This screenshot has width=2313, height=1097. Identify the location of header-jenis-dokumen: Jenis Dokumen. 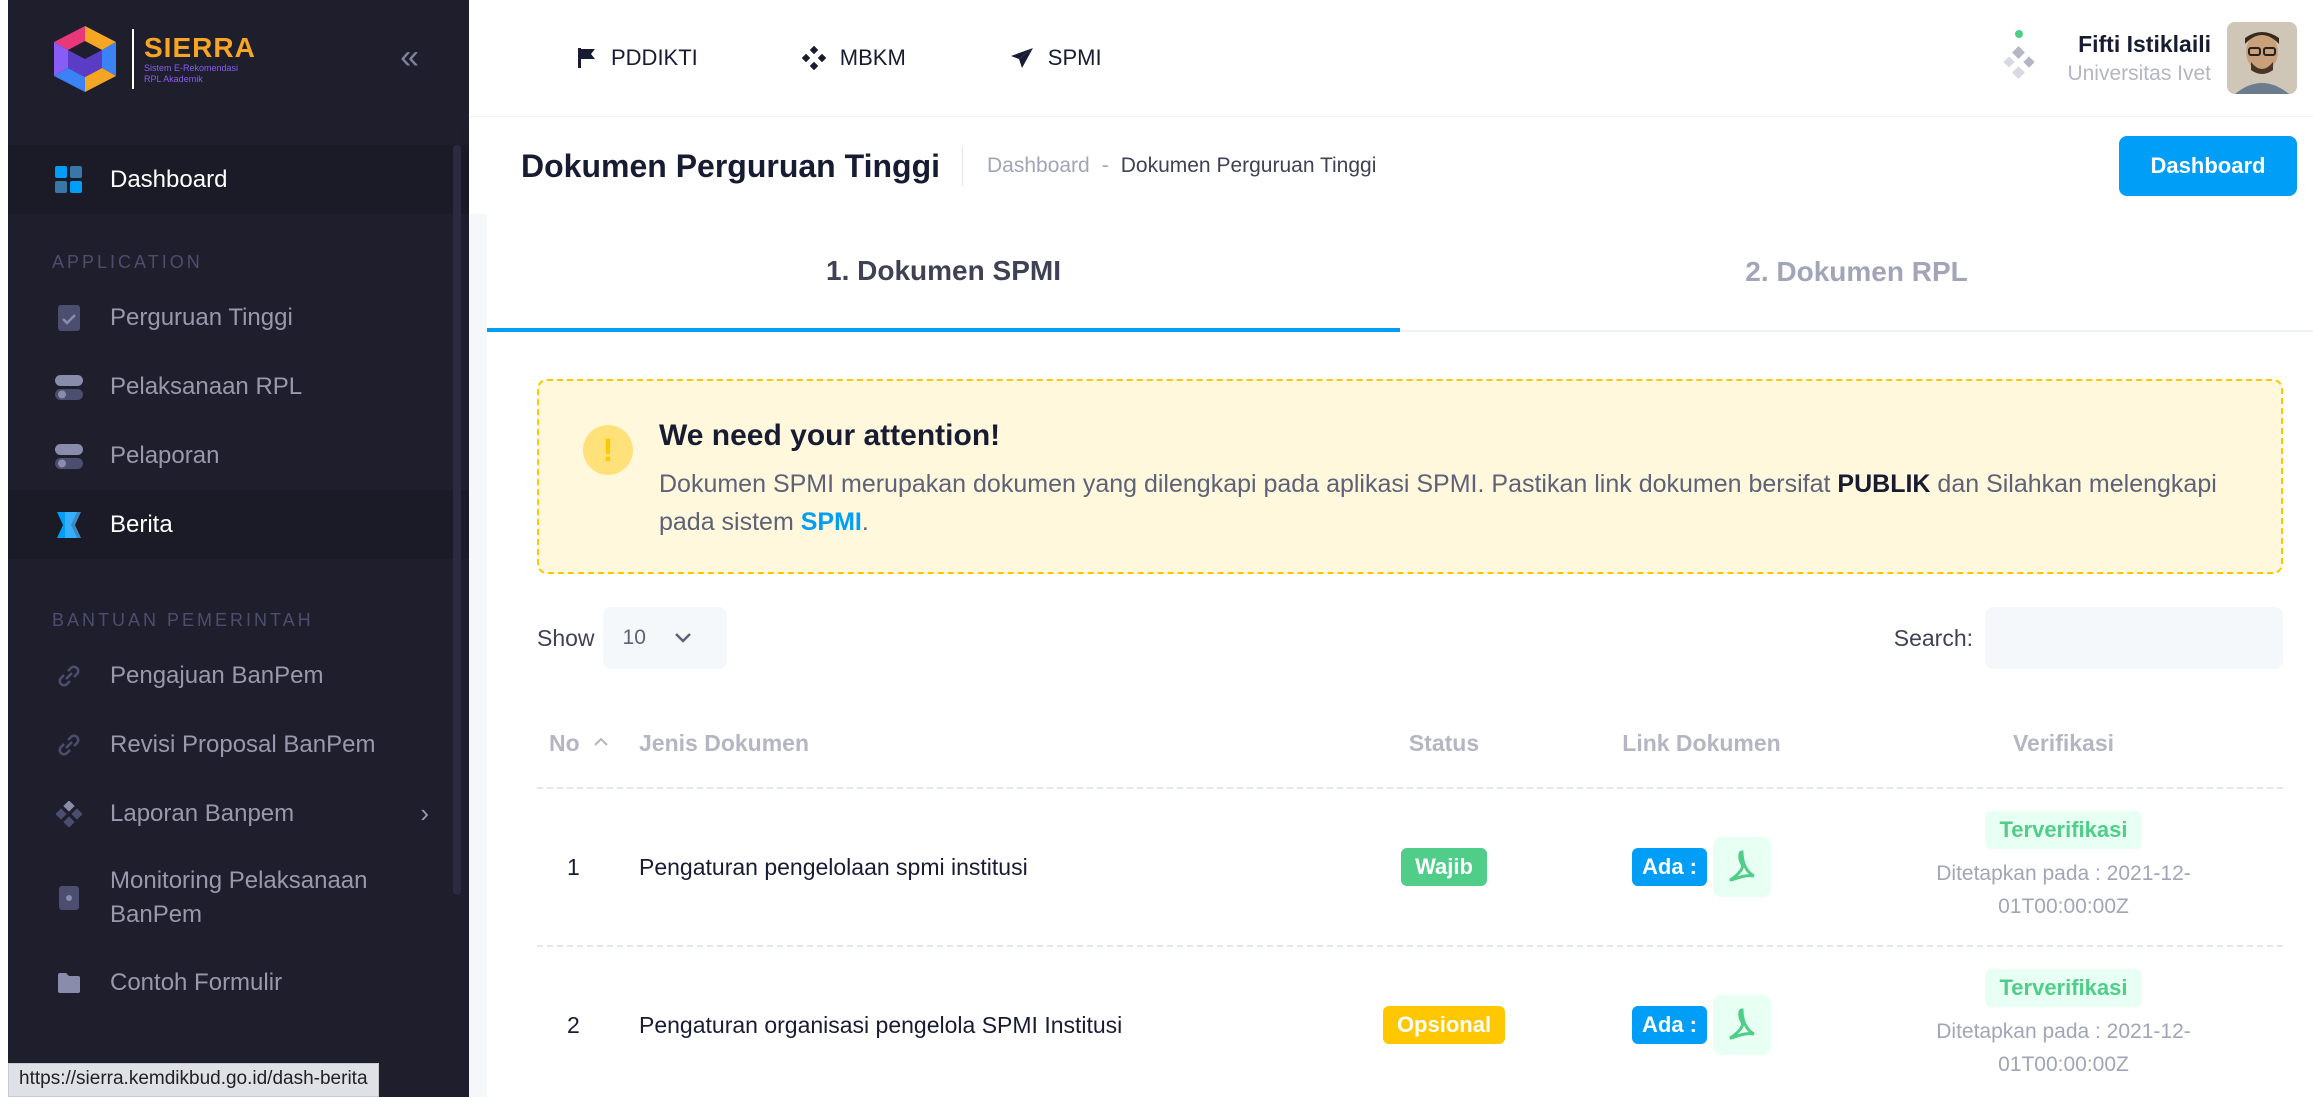
(984, 743).